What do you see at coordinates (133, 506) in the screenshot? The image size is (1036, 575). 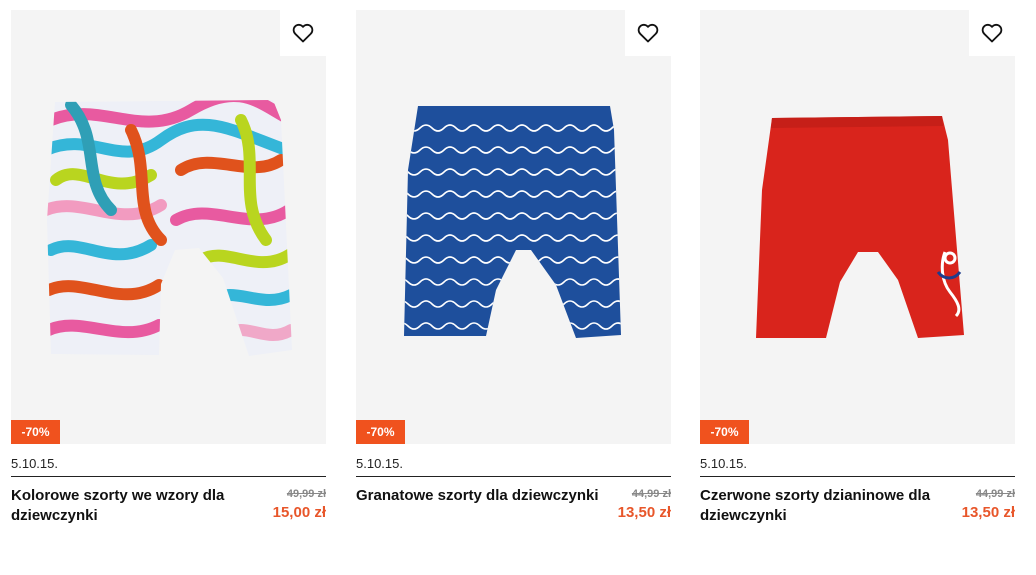 I see `product-name-link: Kolorowe szorty we wzory dla dziewczynki` at bounding box center [133, 506].